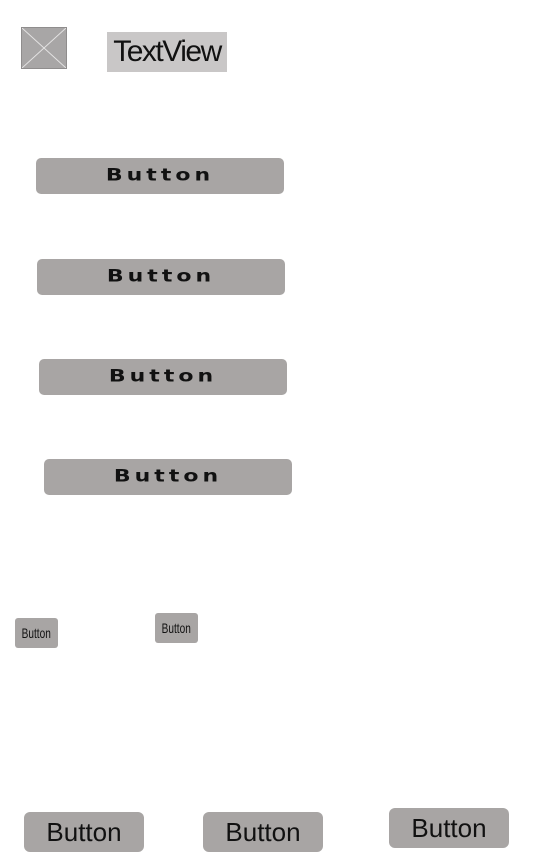 The height and width of the screenshot is (864, 540). I want to click on crossed-box-icon, so click(44, 48).